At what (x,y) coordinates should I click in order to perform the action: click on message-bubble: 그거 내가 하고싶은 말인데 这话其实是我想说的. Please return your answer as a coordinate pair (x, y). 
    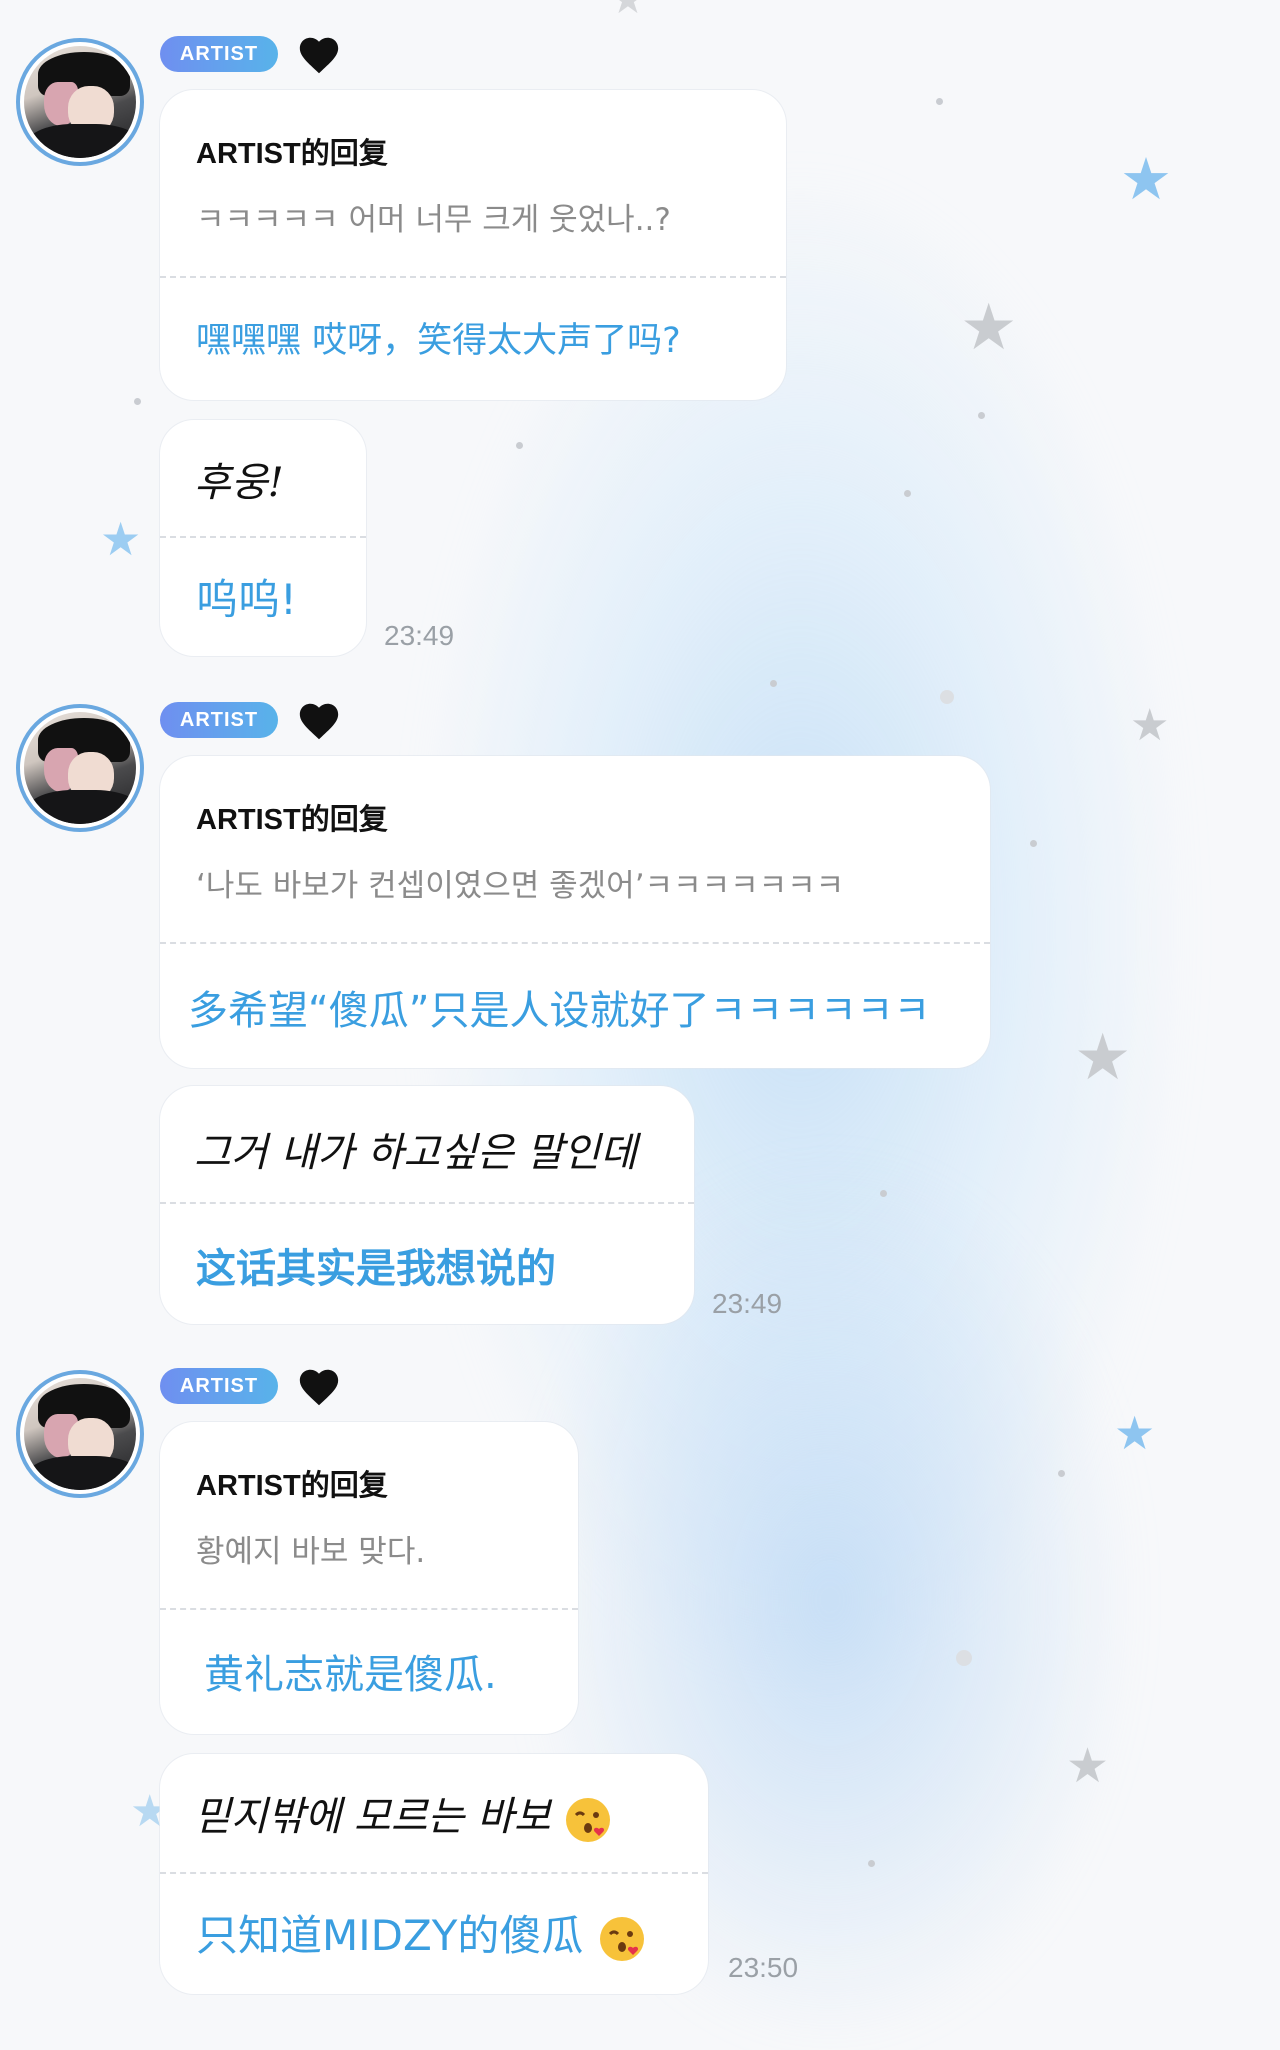
    Looking at the image, I should click on (427, 1205).